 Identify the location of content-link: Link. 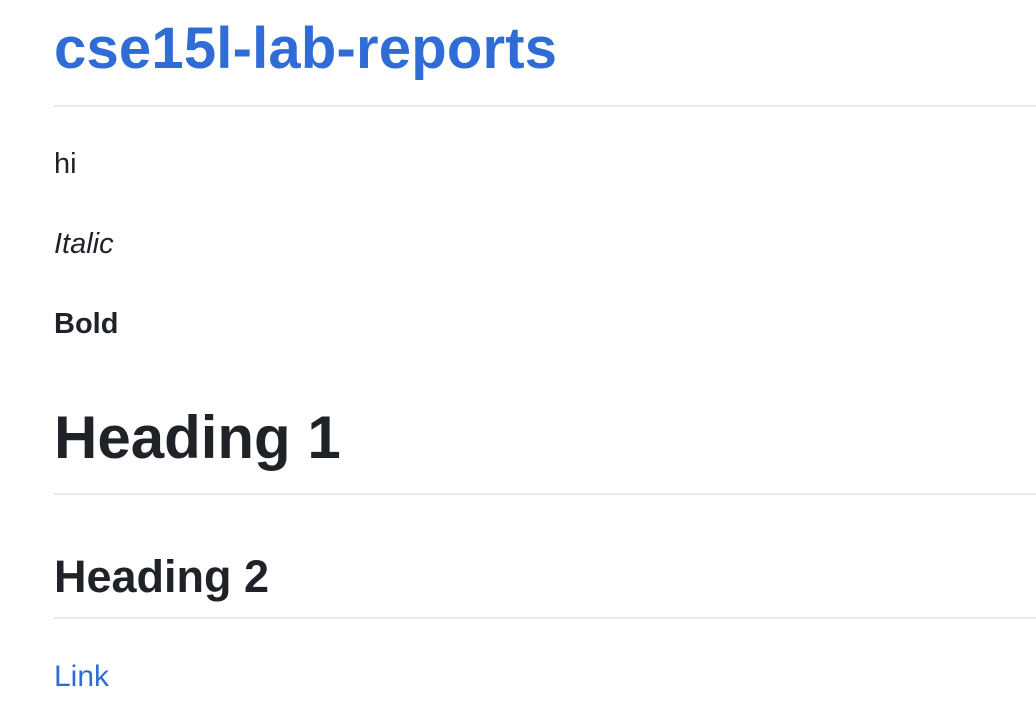
(81, 677).